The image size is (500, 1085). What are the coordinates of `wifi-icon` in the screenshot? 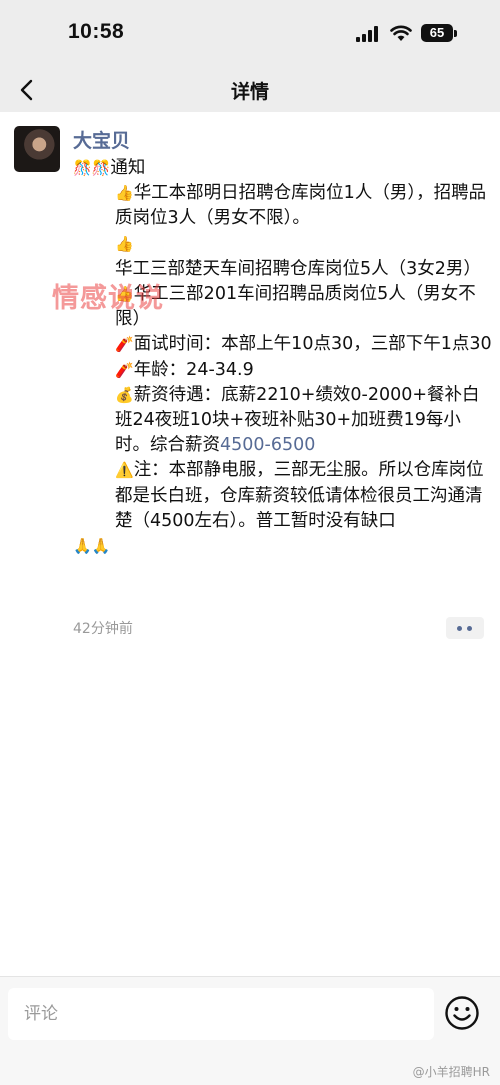 It's located at (401, 33).